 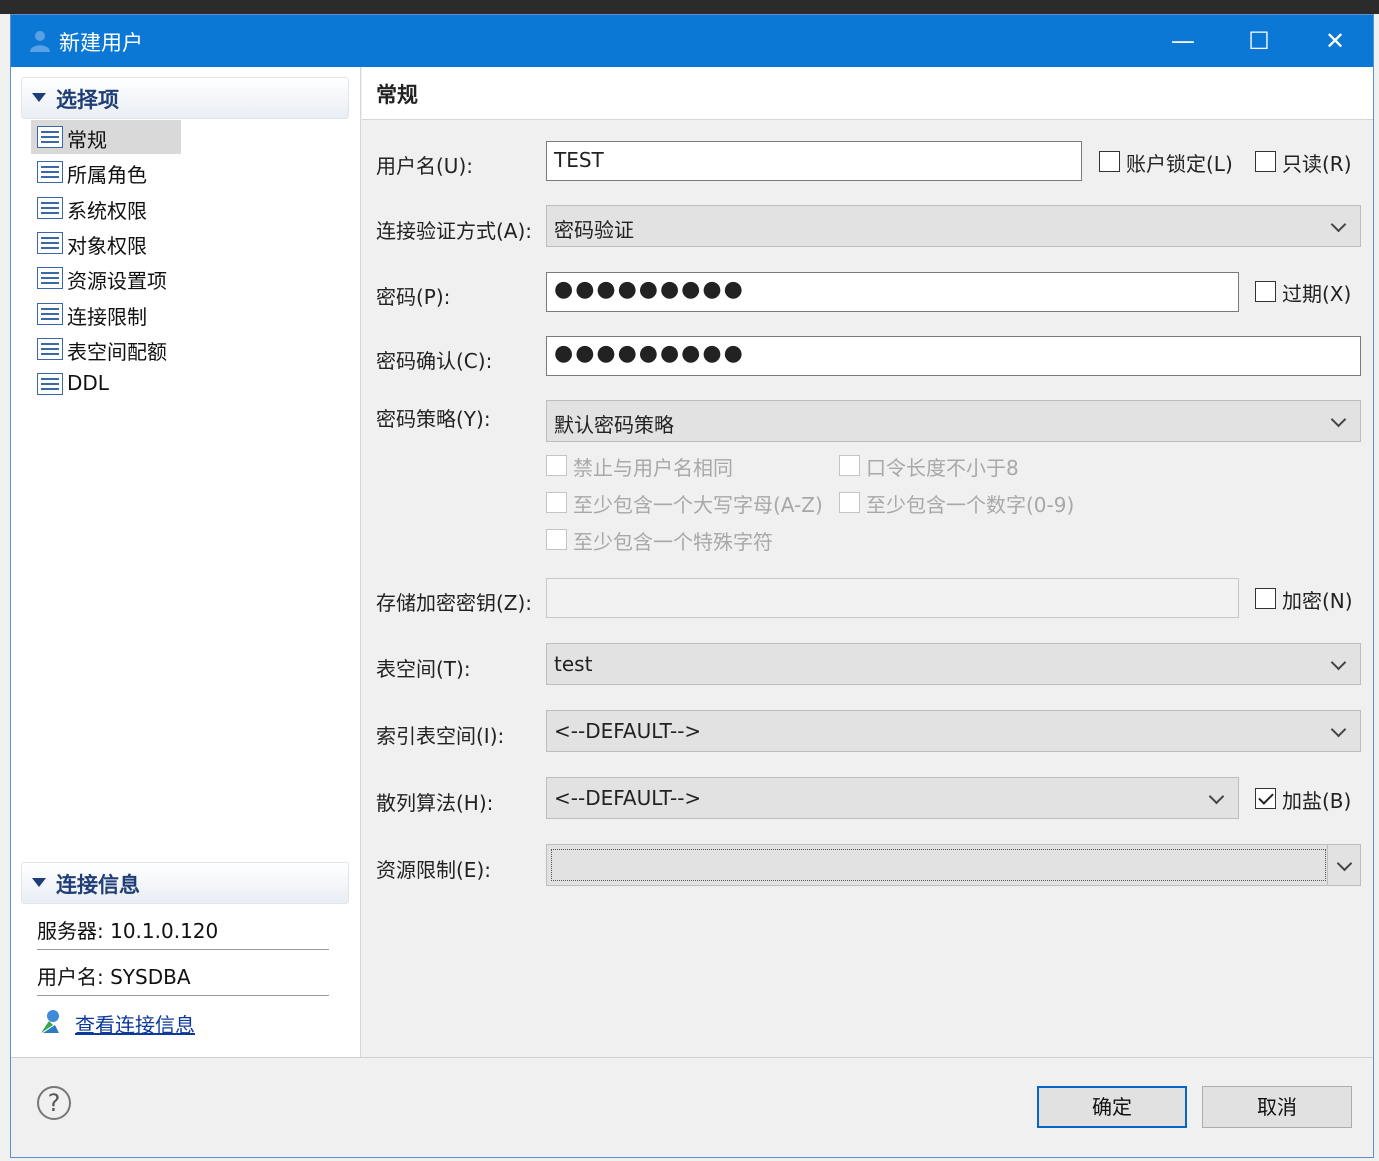 I want to click on section-title: 常规, so click(x=397, y=95).